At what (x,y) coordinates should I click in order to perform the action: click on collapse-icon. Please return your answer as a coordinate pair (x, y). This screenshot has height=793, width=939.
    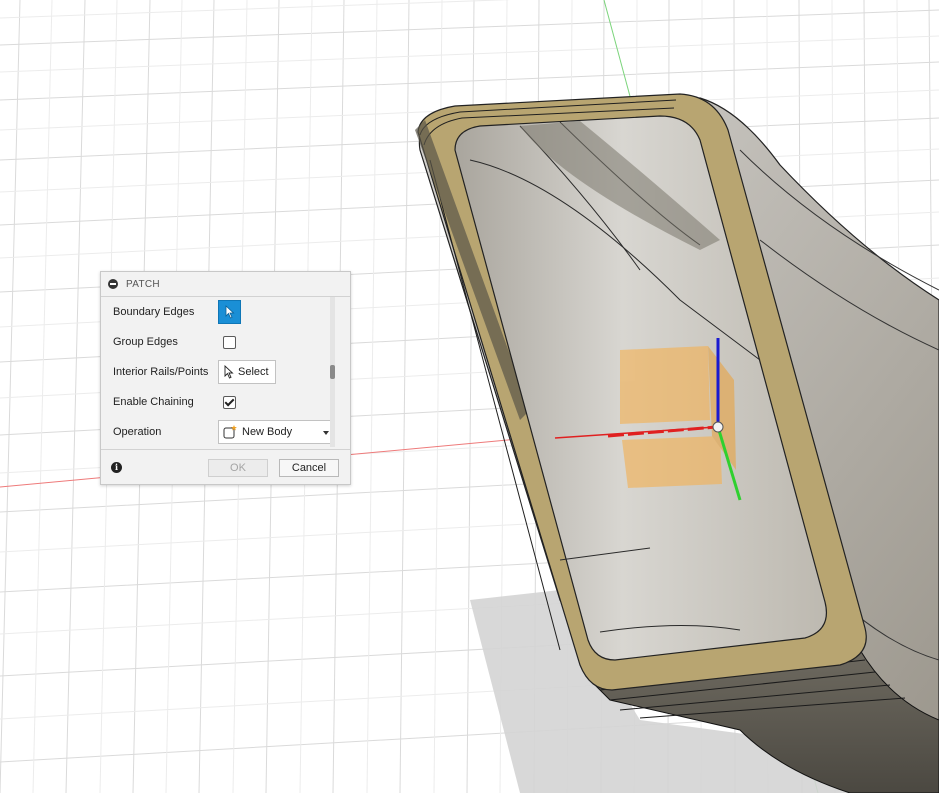
    Looking at the image, I should click on (113, 284).